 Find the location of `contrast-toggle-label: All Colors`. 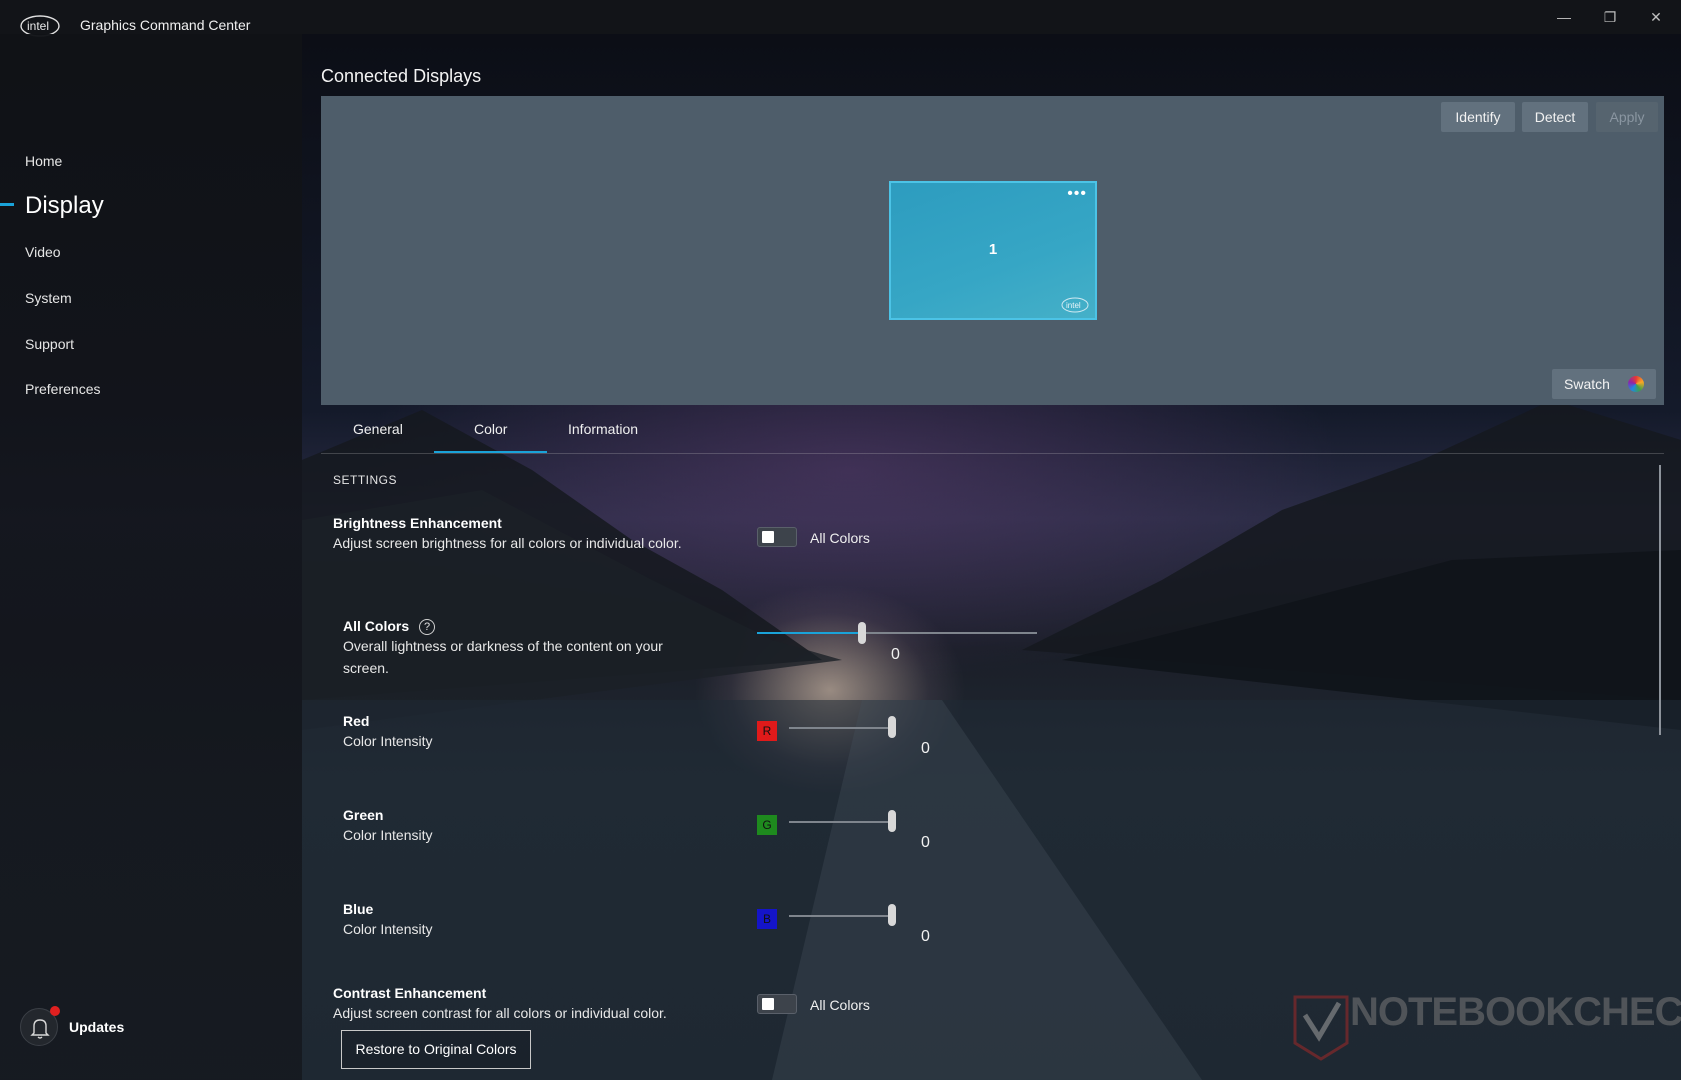

contrast-toggle-label: All Colors is located at coordinates (840, 1005).